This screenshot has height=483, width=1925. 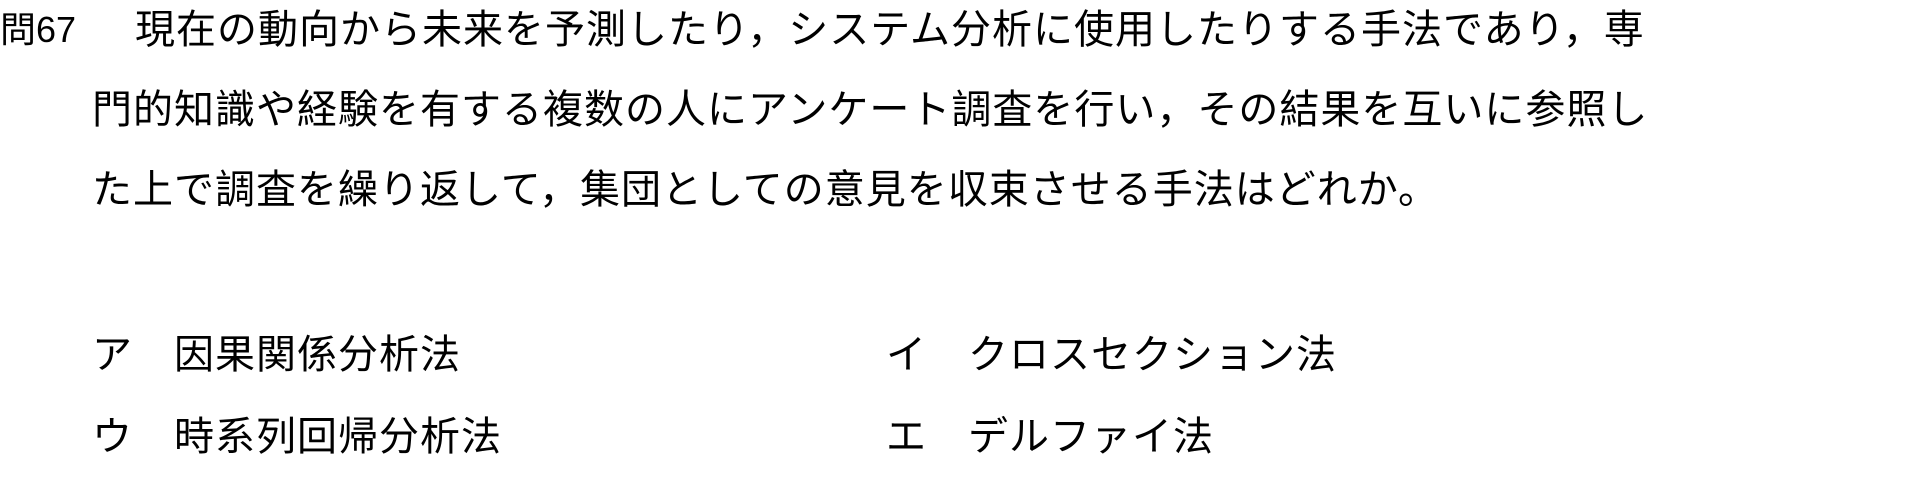 What do you see at coordinates (112, 437) in the screenshot?
I see `option-label: ウ` at bounding box center [112, 437].